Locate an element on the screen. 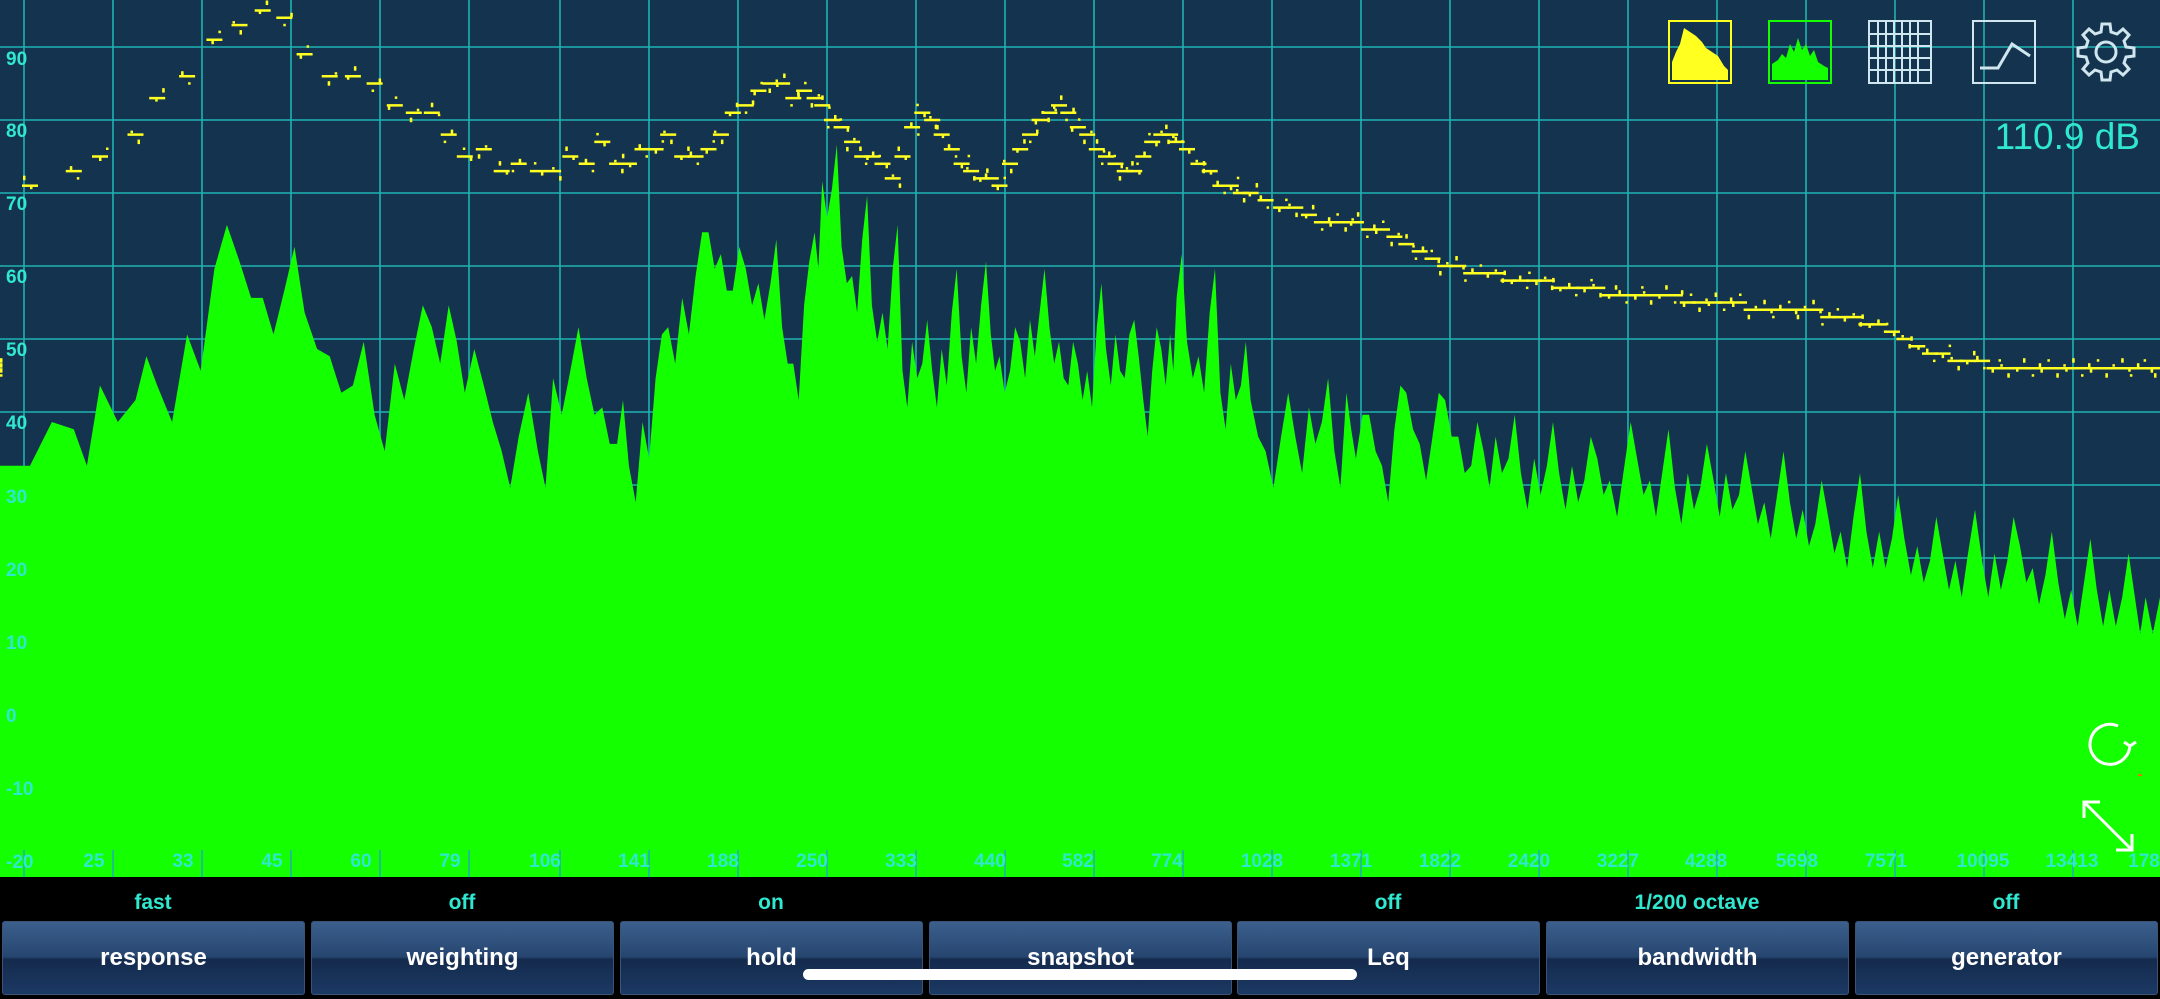 The height and width of the screenshot is (999, 2160). db-readout: 110.9 dB is located at coordinates (2067, 136).